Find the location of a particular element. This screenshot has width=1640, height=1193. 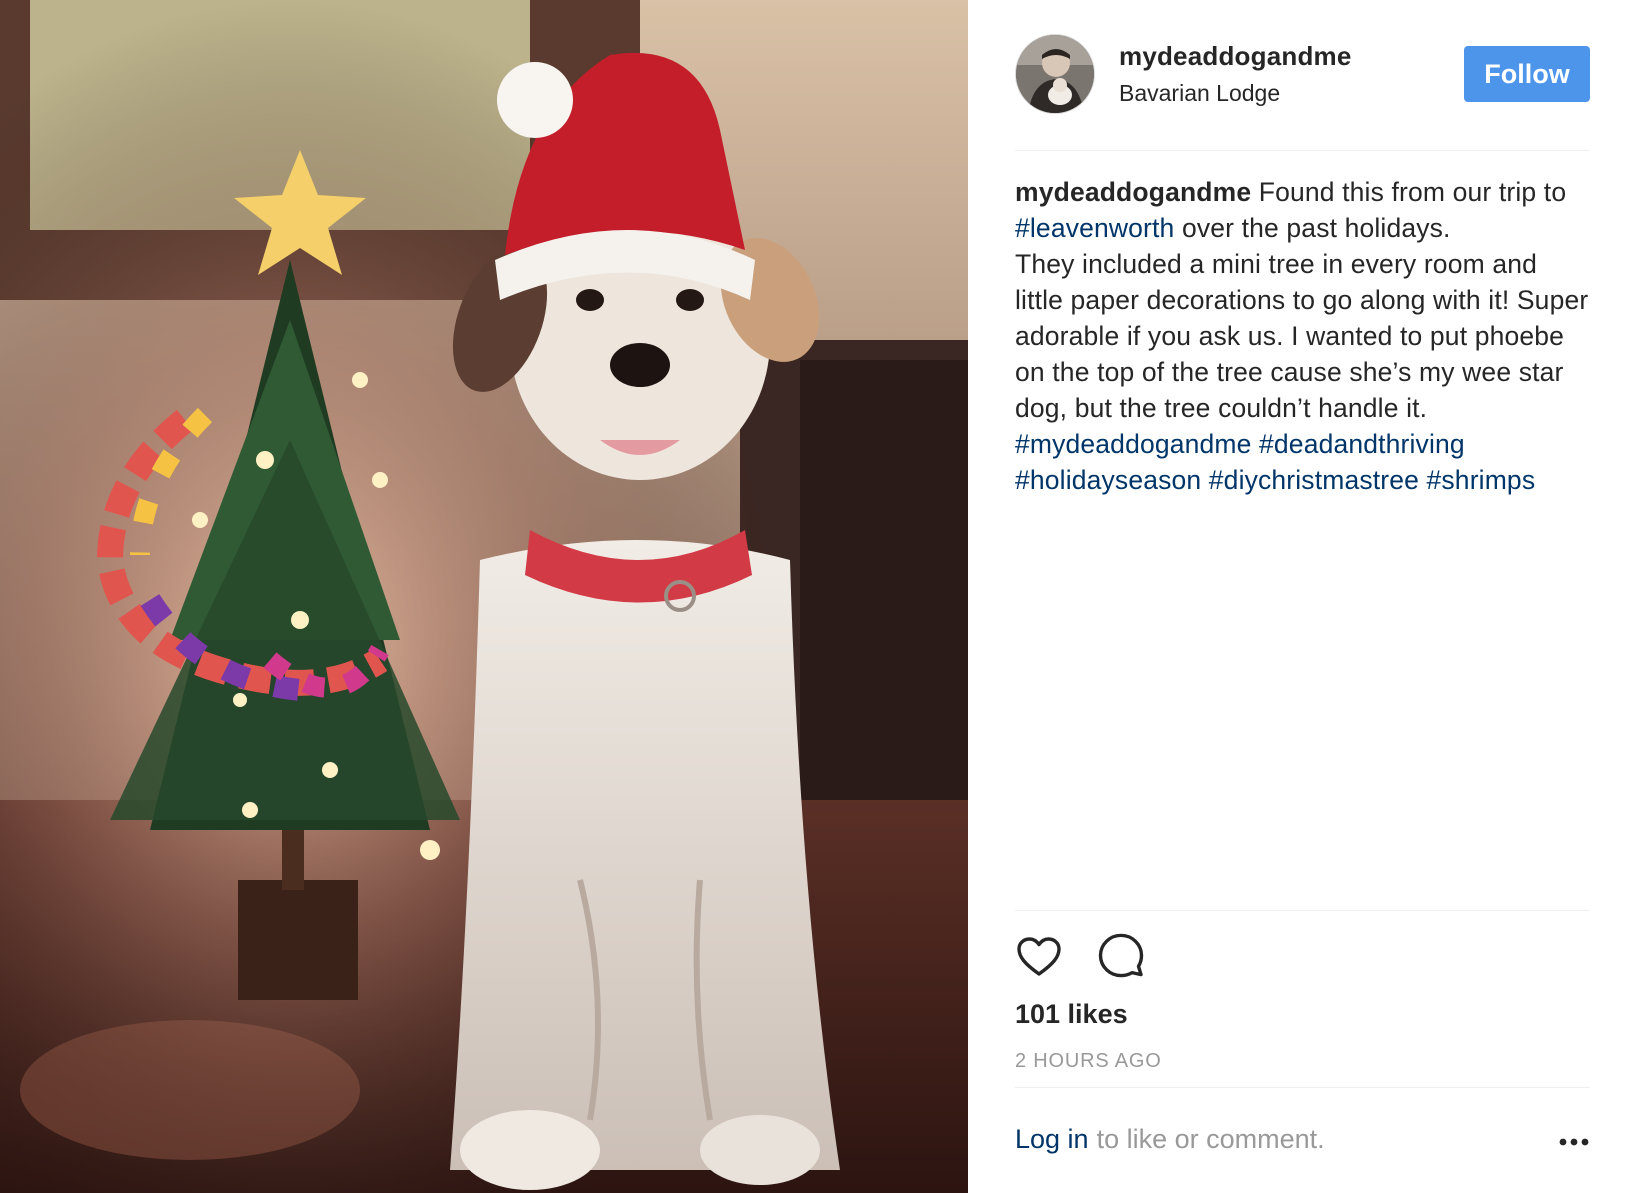

footer-divider is located at coordinates (1302, 1087).